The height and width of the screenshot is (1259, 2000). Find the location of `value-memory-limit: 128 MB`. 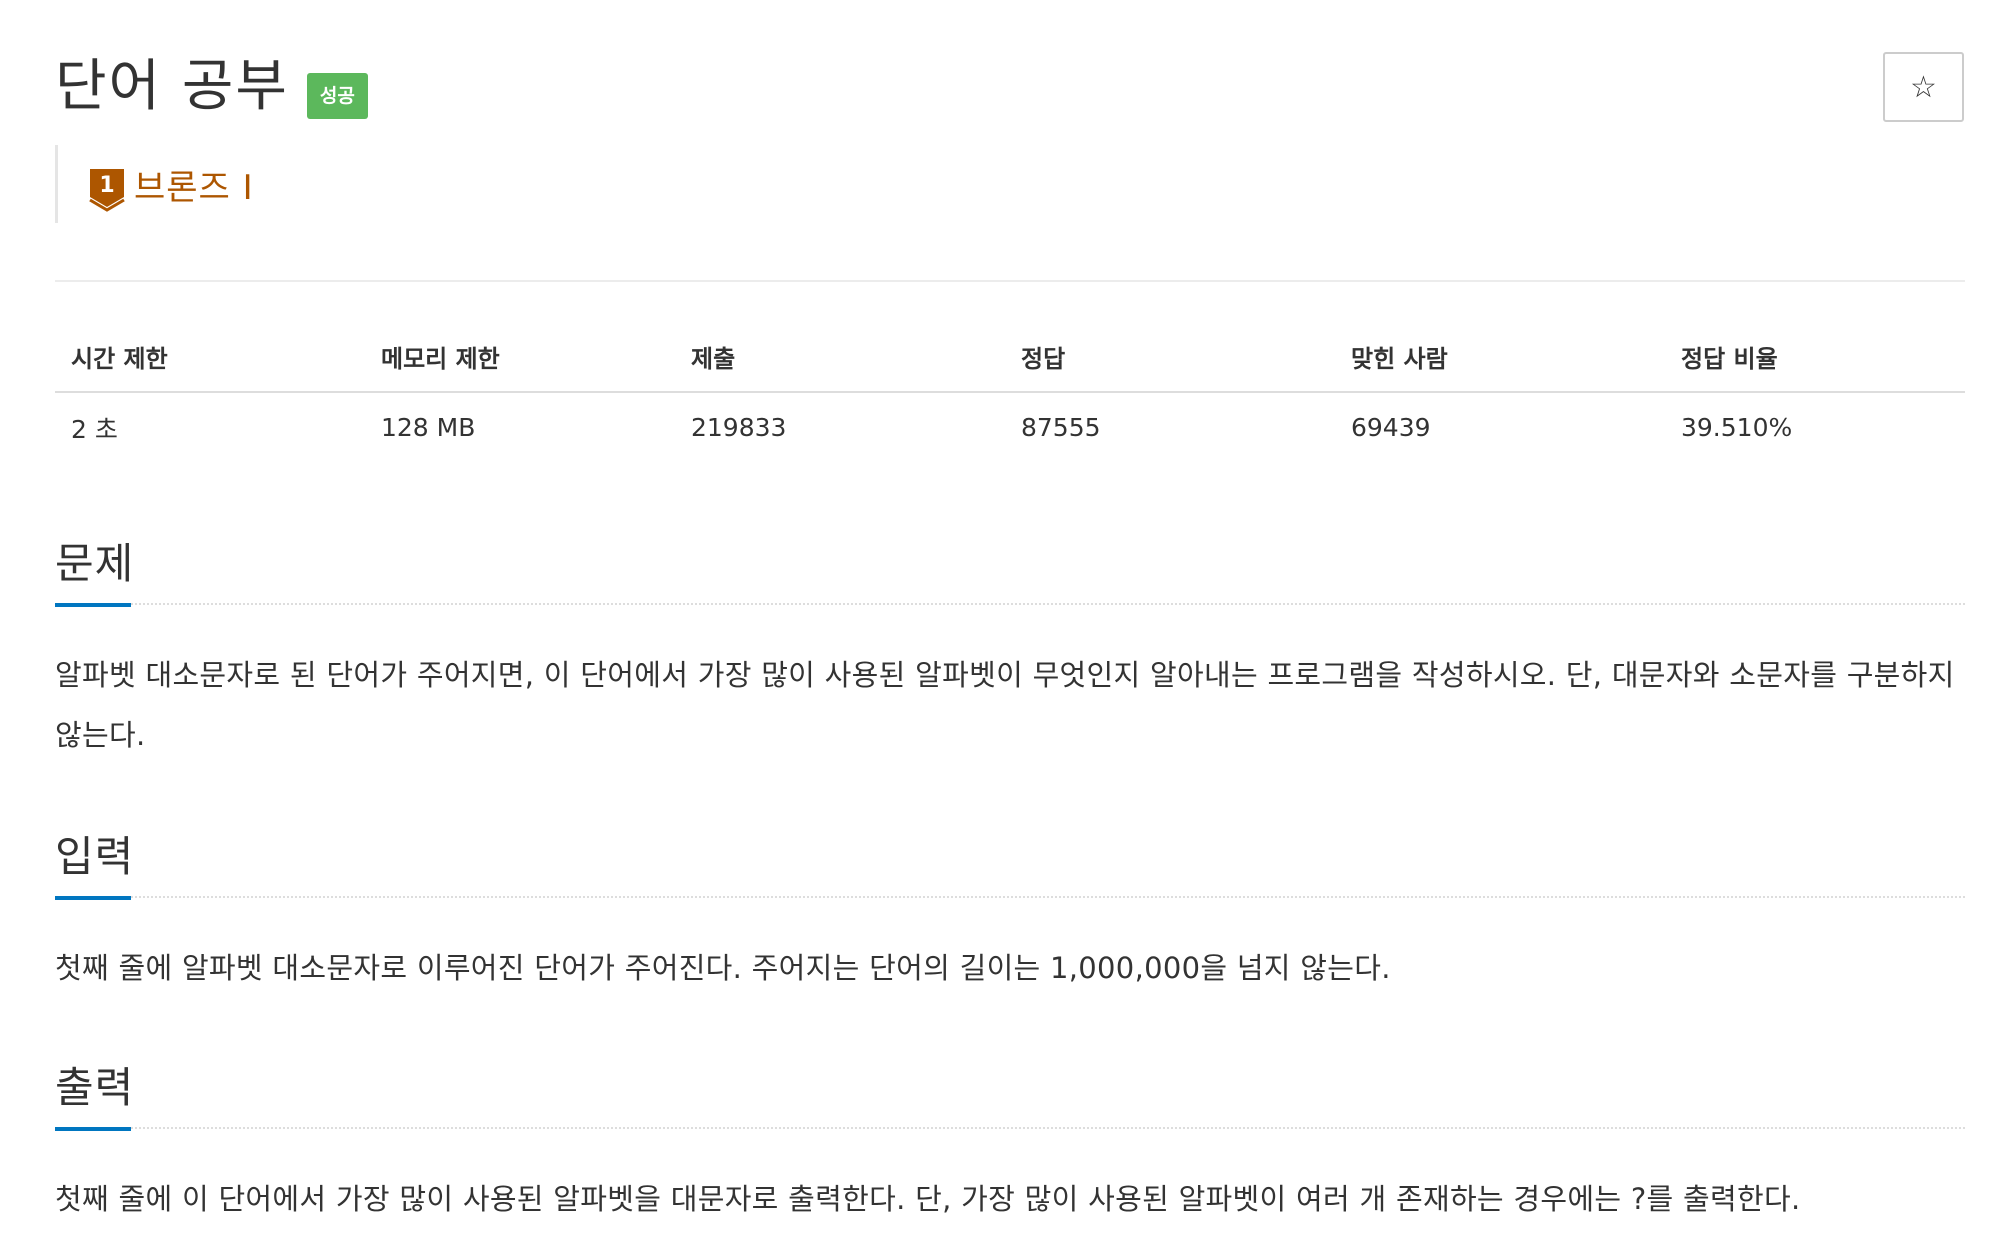

value-memory-limit: 128 MB is located at coordinates (428, 427).